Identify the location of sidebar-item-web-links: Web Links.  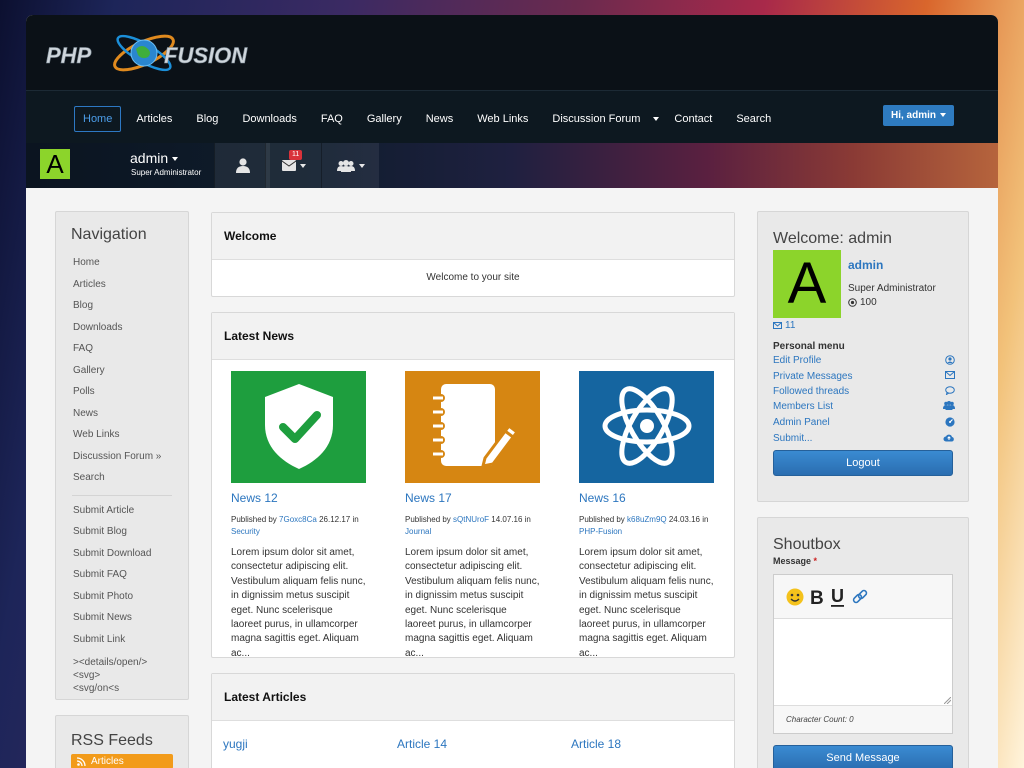
(122, 435).